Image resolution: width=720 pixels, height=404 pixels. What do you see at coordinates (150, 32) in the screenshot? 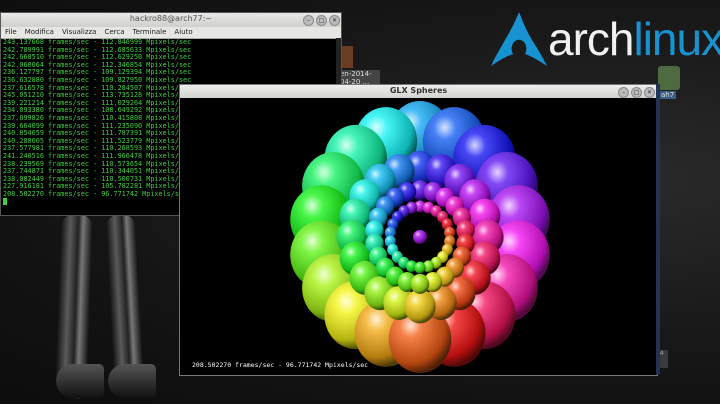
I see `menu-terminale: Terminale` at bounding box center [150, 32].